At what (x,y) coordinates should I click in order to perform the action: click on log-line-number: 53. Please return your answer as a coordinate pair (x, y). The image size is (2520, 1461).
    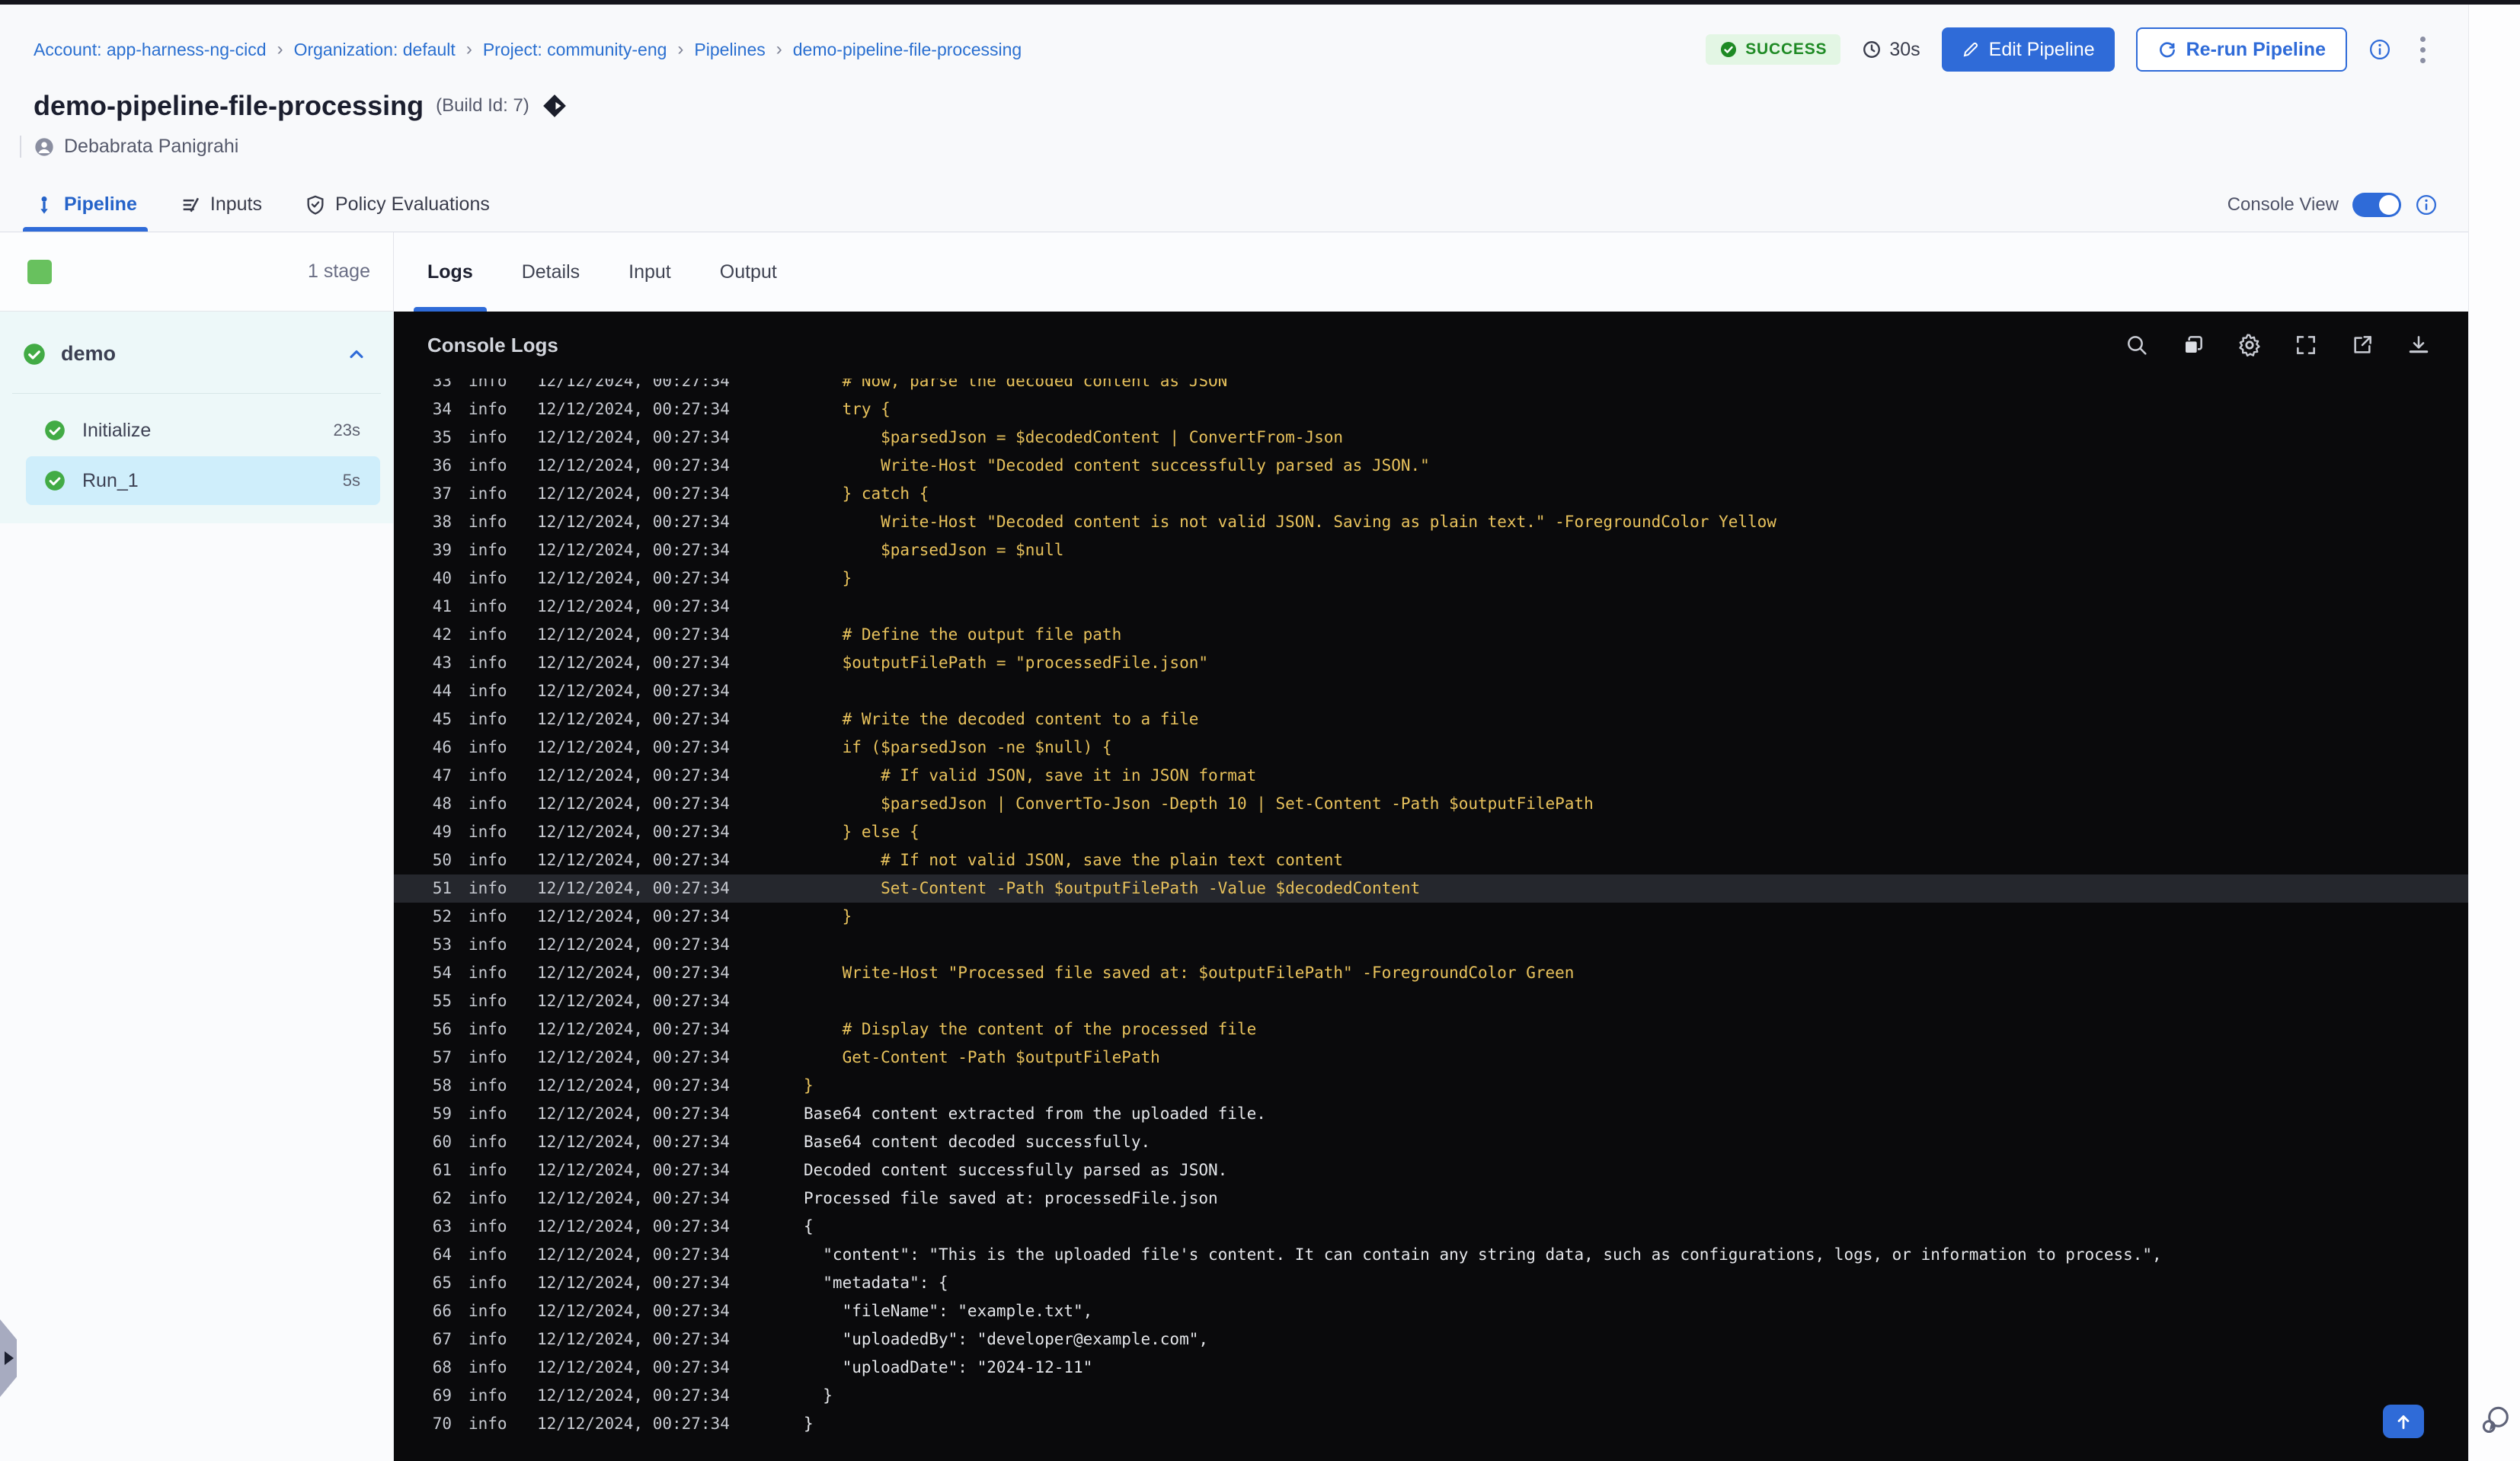
    Looking at the image, I should click on (442, 944).